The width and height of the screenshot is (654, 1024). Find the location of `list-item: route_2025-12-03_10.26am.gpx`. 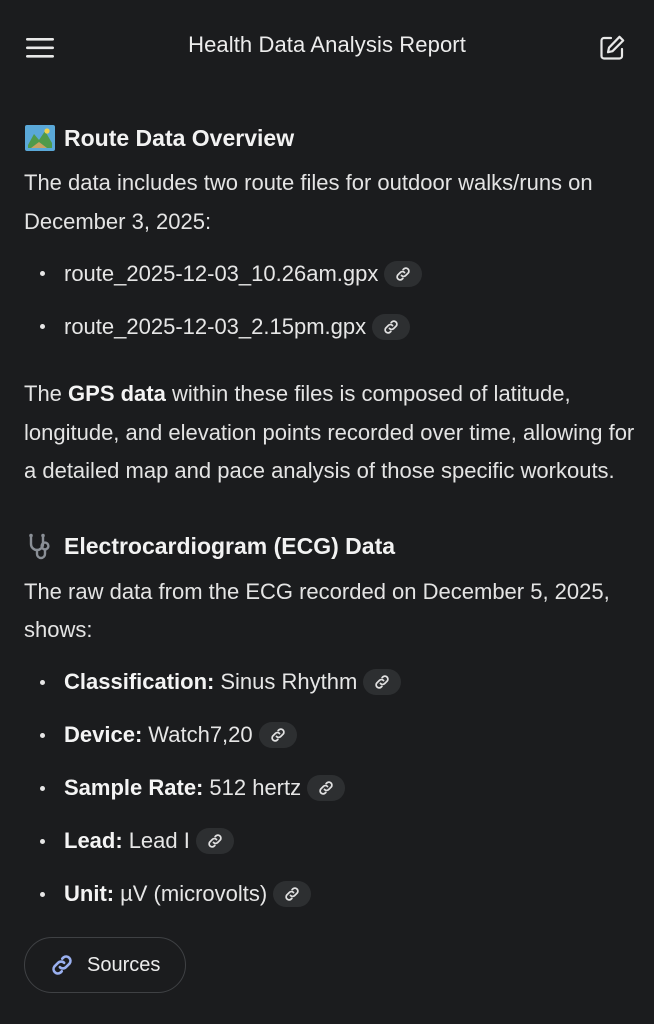

list-item: route_2025-12-03_10.26am.gpx is located at coordinates (330, 273).